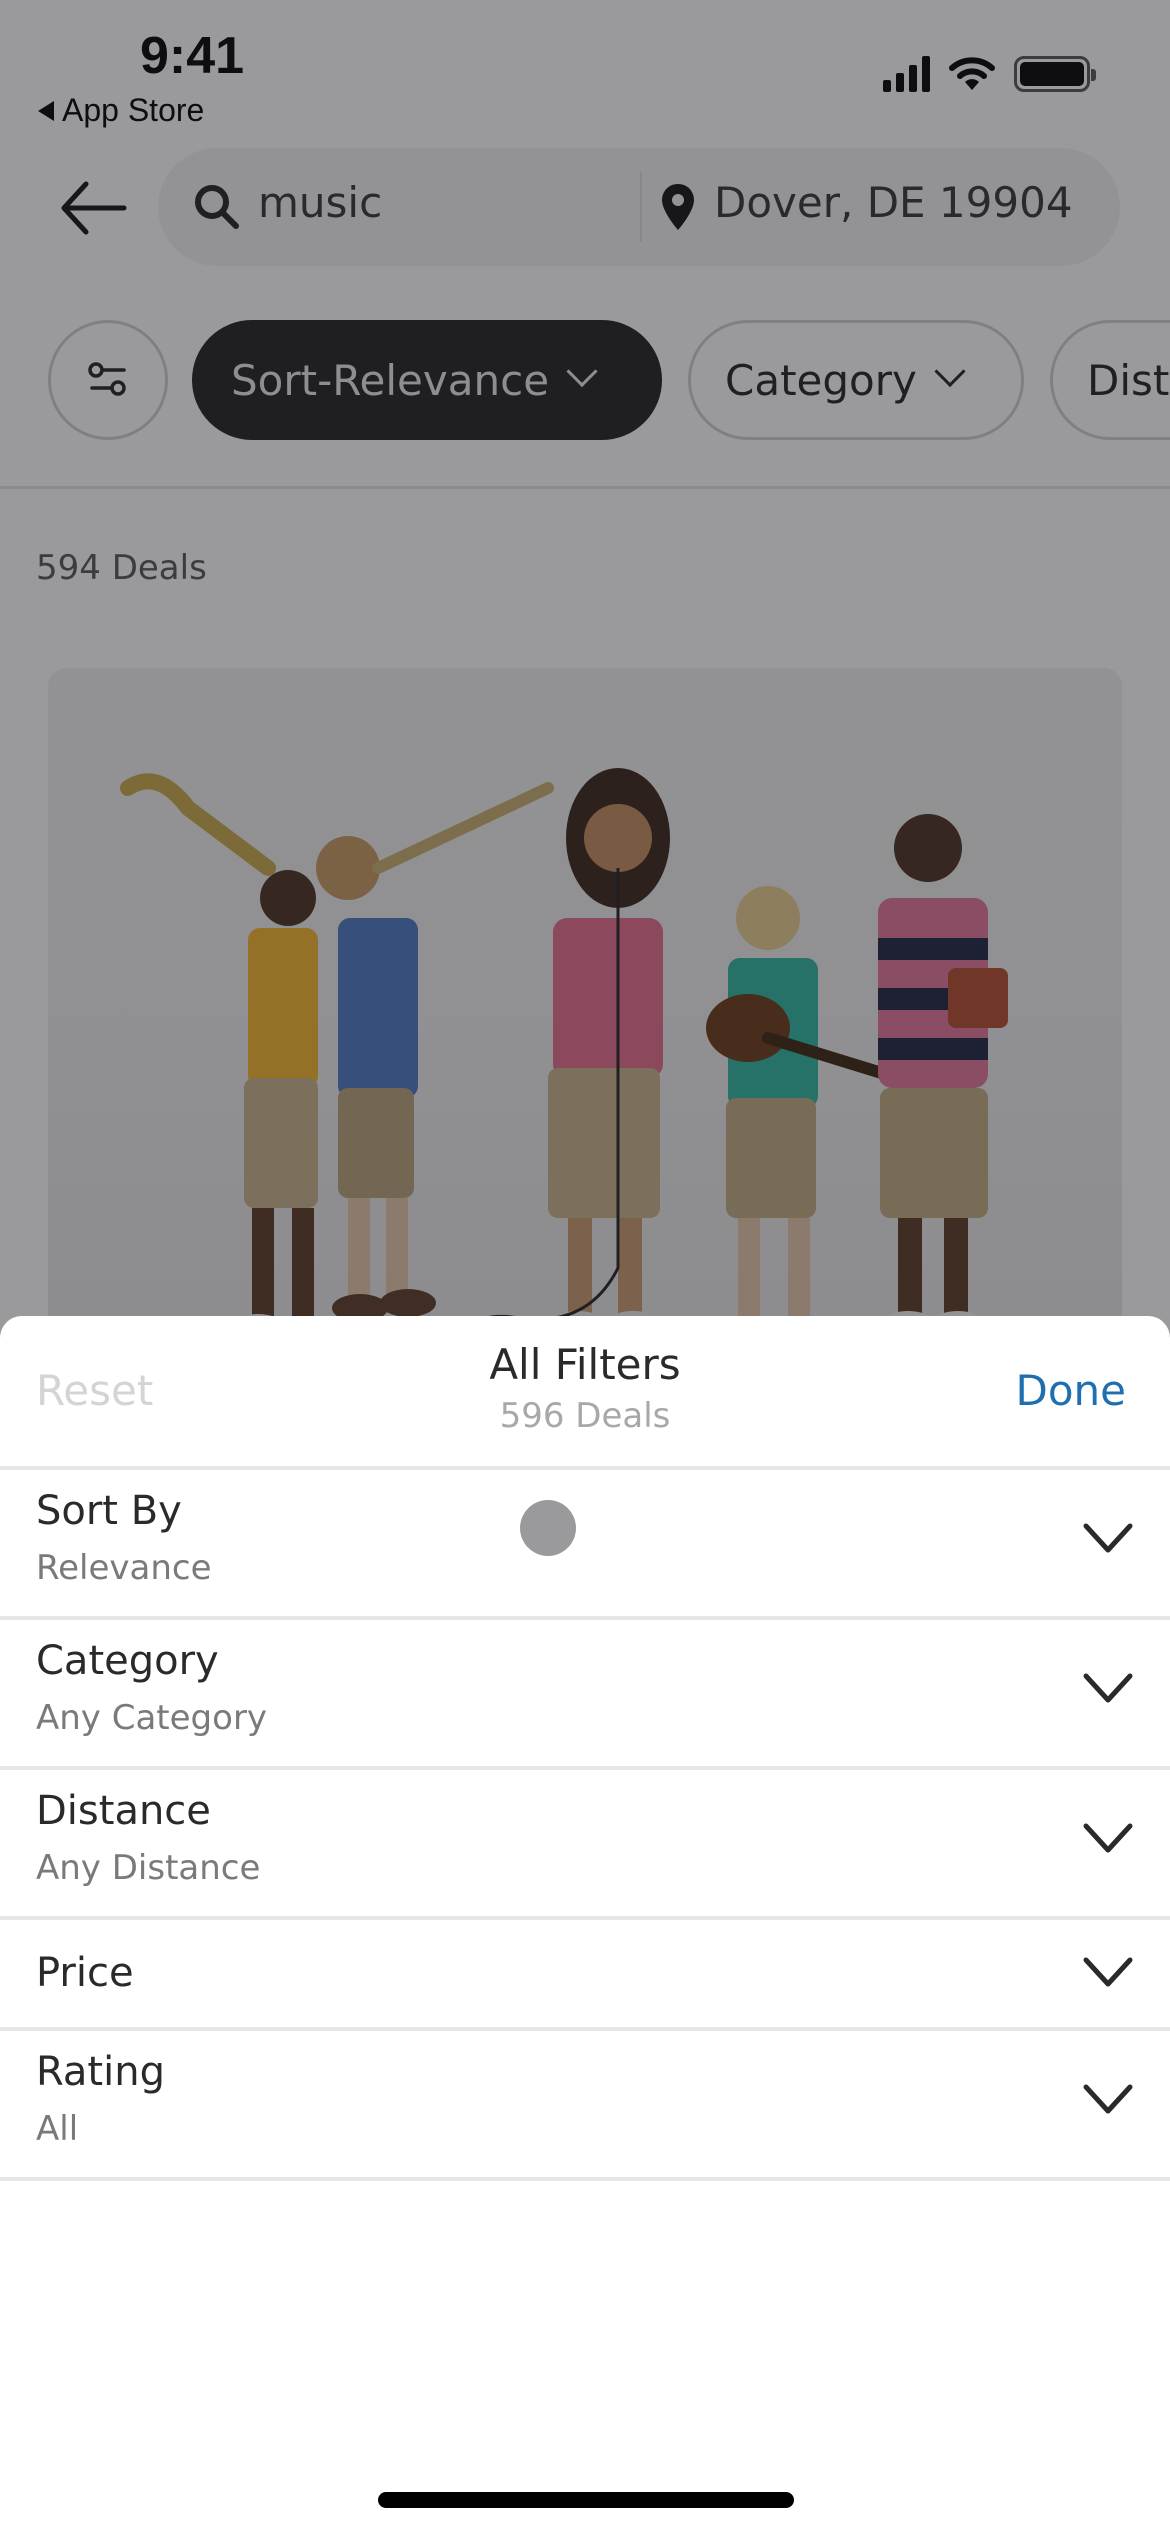 The image size is (1170, 2532). What do you see at coordinates (1071, 1390) in the screenshot?
I see `done-button: Done` at bounding box center [1071, 1390].